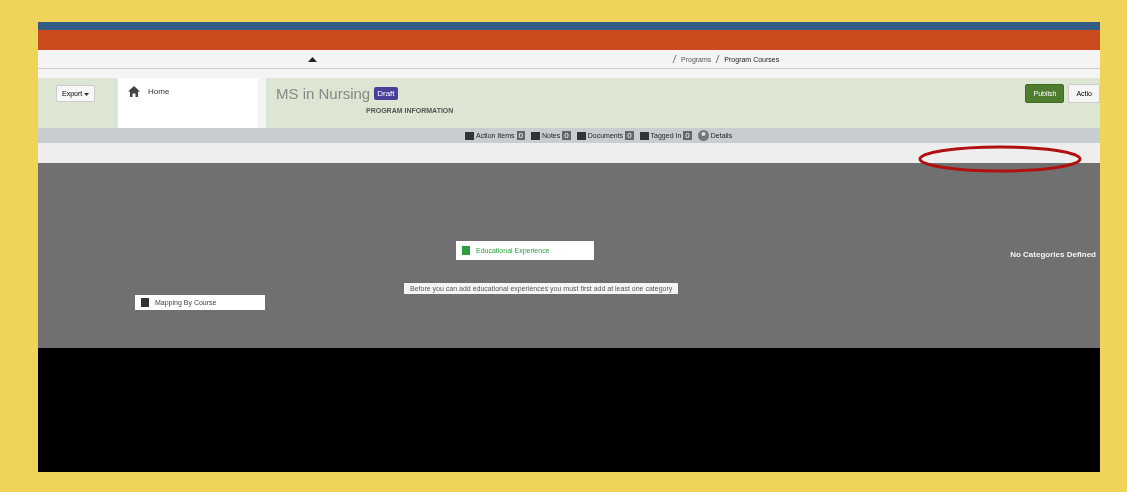 This screenshot has width=1127, height=492. Describe the element at coordinates (159, 91) in the screenshot. I see `nav-label: Home` at that location.